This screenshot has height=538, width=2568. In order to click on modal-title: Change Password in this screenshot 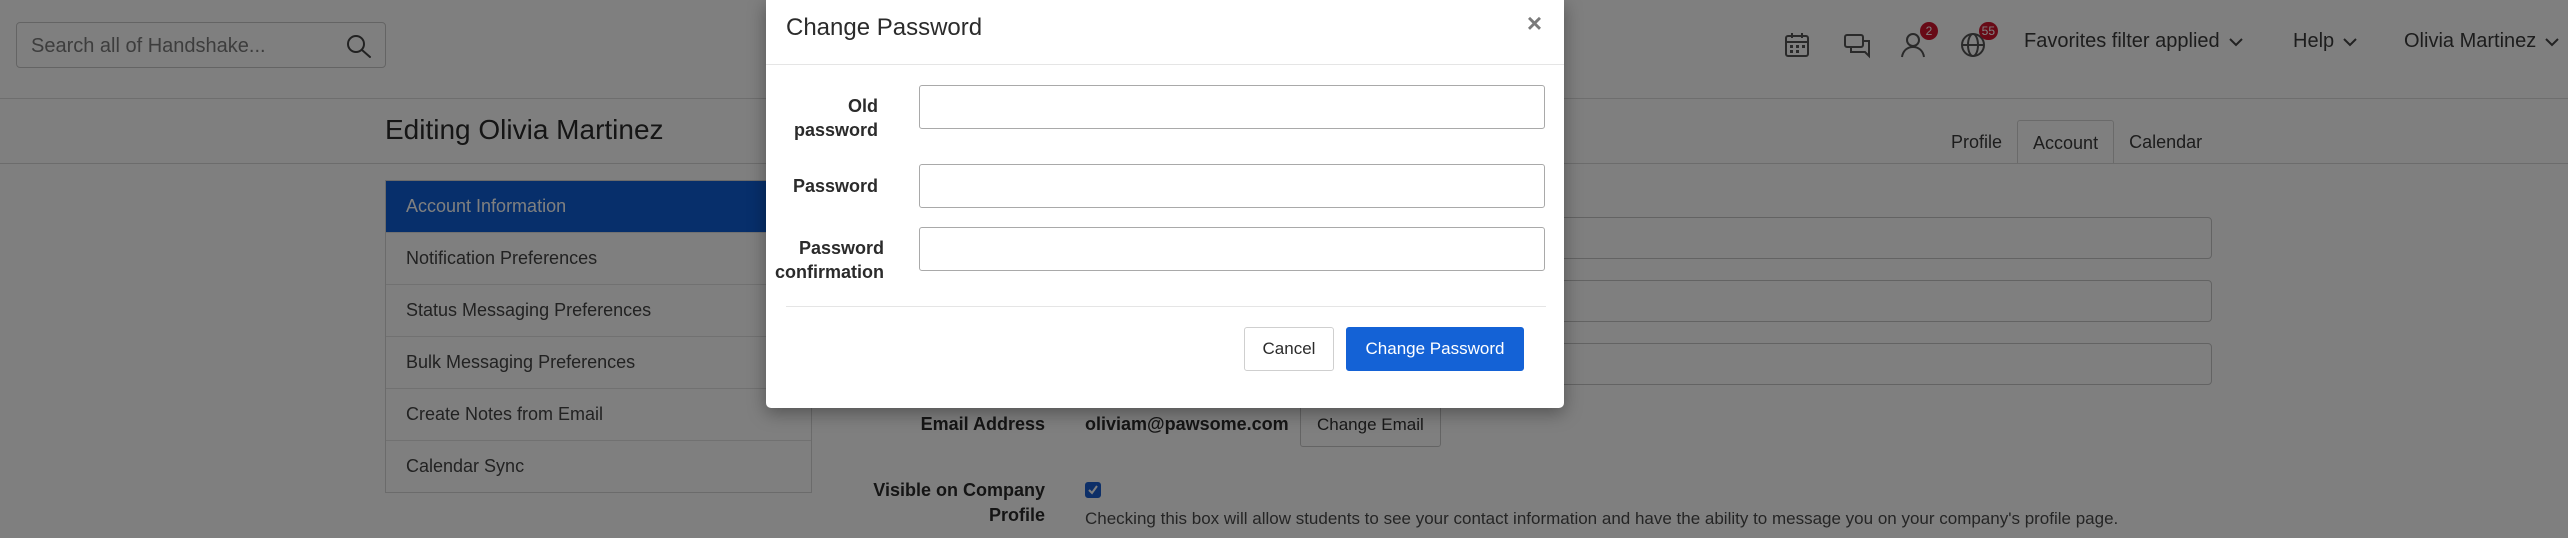, I will do `click(884, 27)`.